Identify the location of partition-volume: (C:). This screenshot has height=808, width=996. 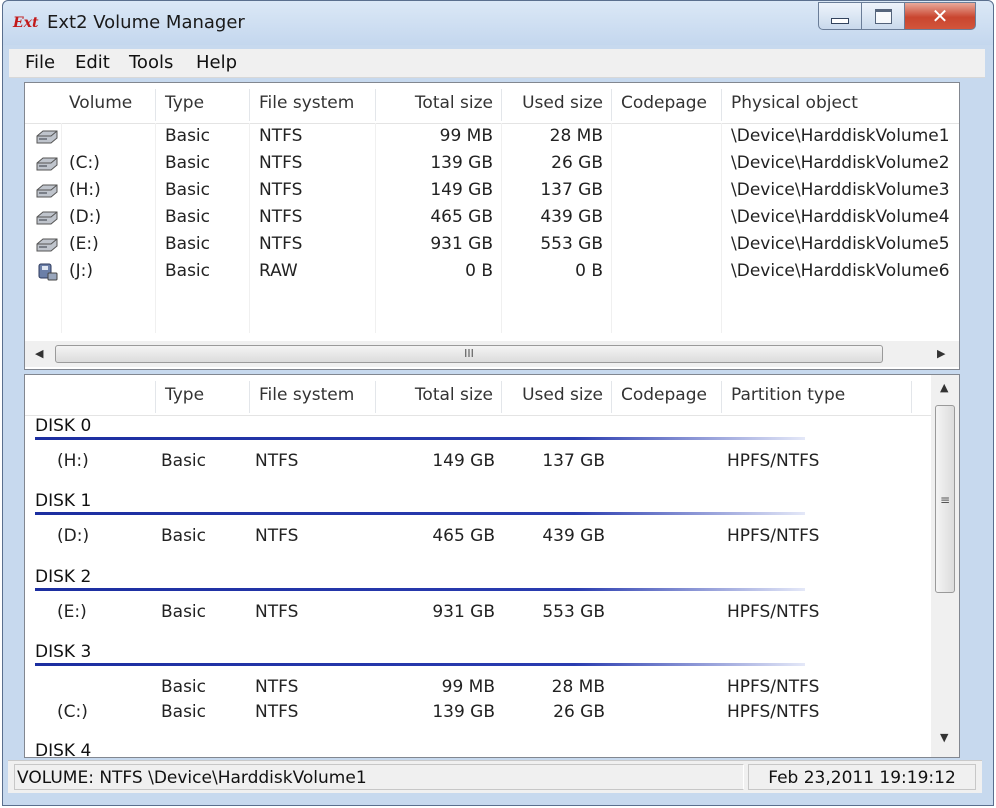
(72, 712).